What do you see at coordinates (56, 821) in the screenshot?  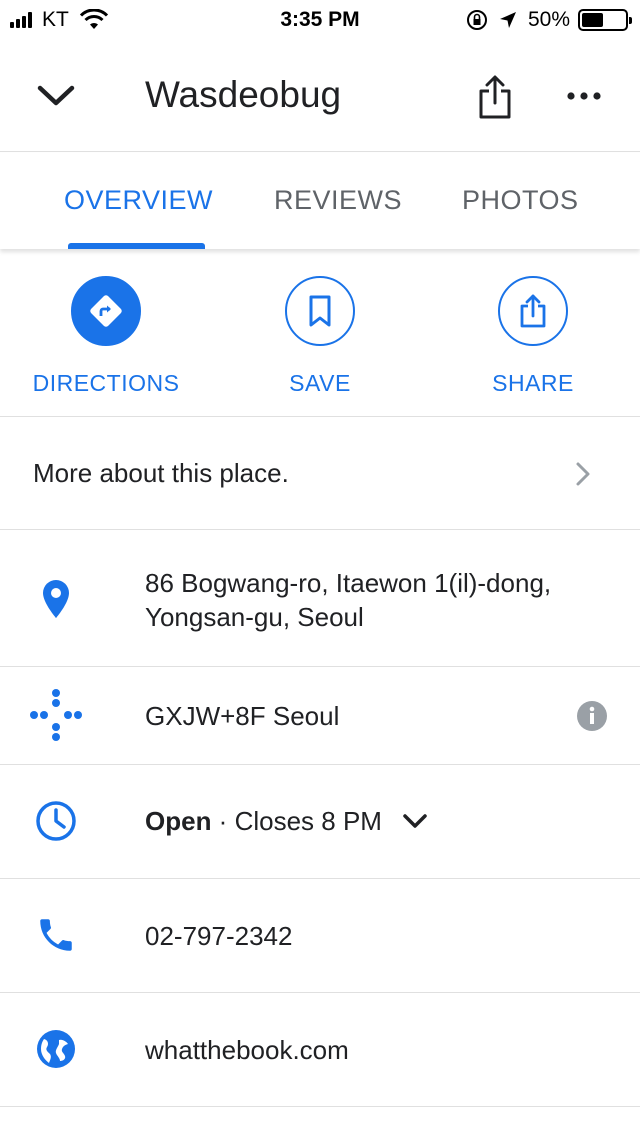 I see `clock-icon` at bounding box center [56, 821].